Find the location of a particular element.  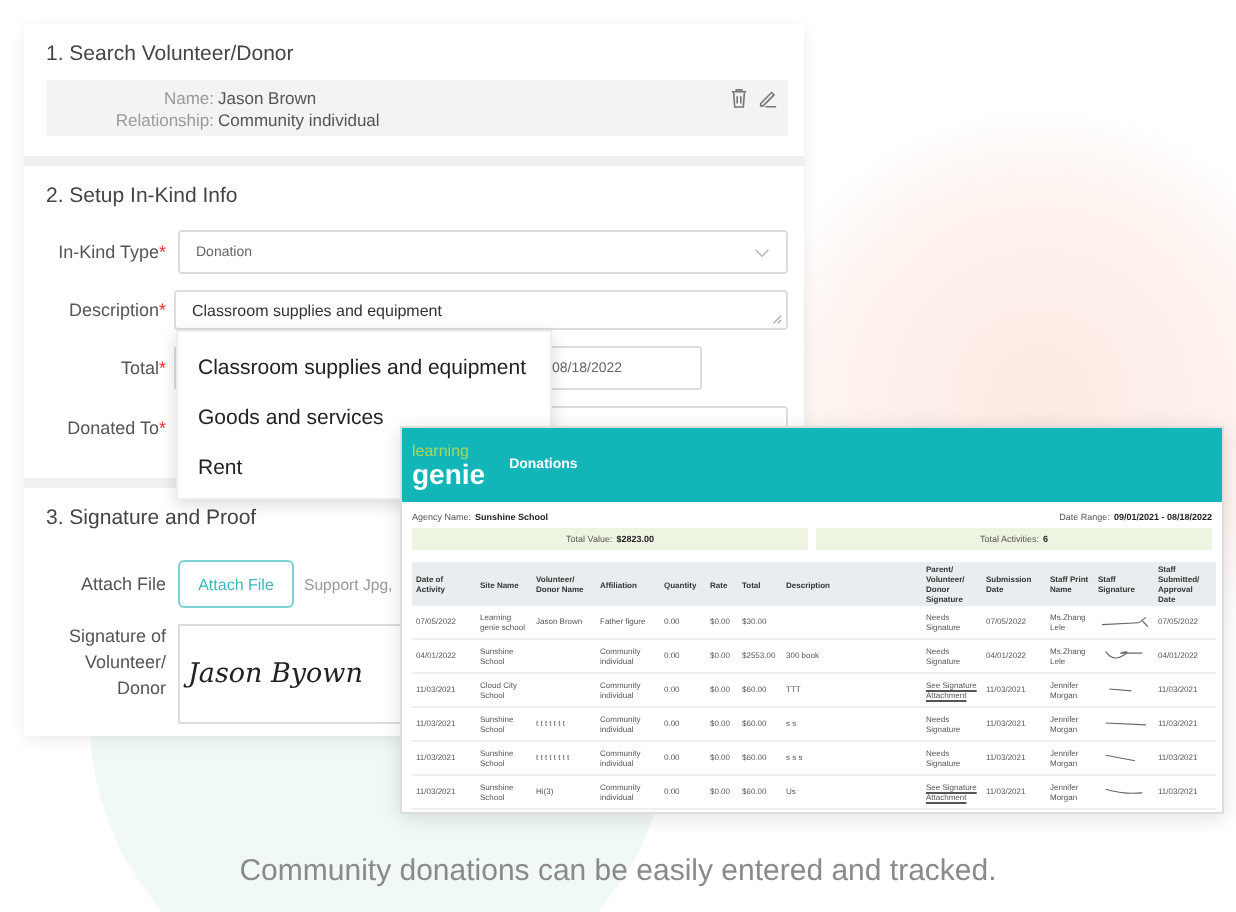

description-field: Classroom supplies and equipment is located at coordinates (481, 310).